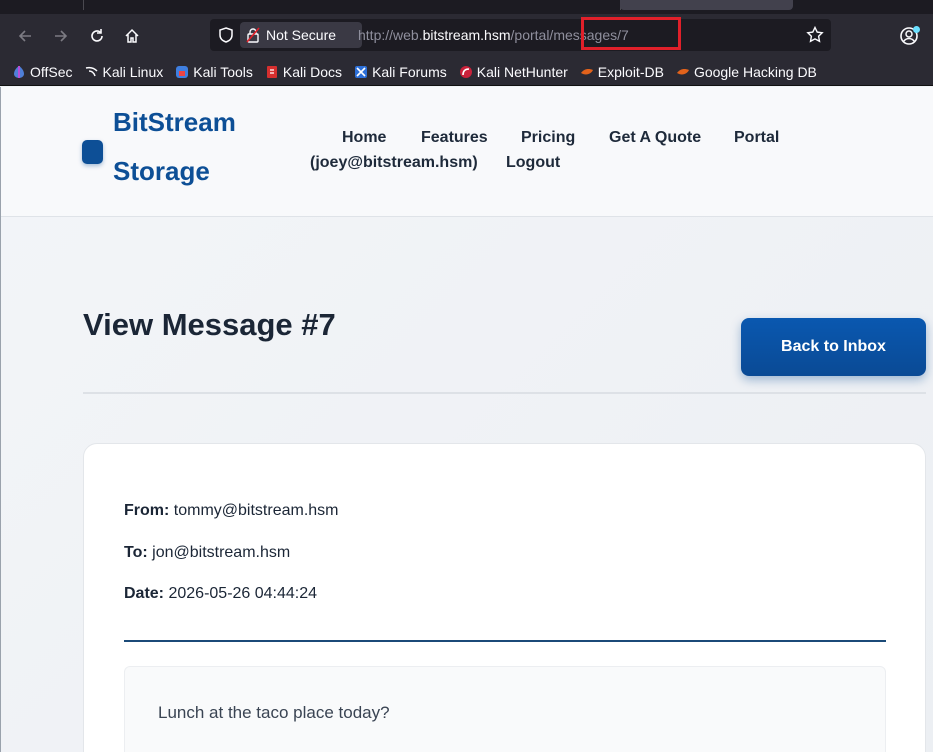  I want to click on home-button, so click(132, 36).